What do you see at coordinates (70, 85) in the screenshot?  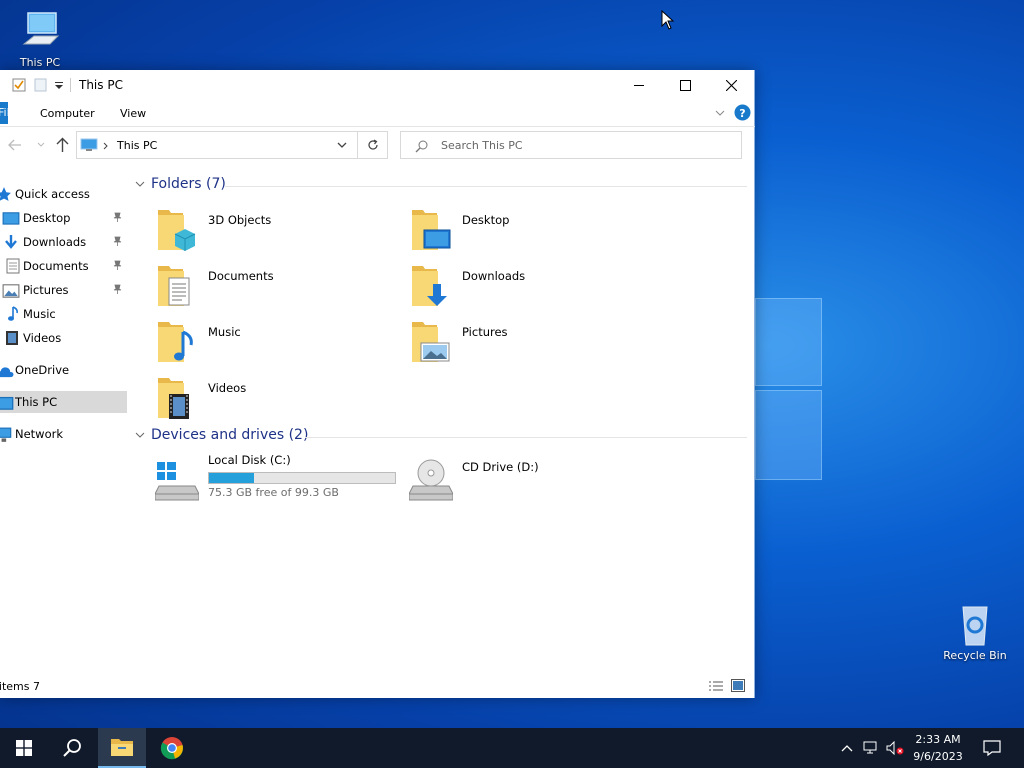 I see `divider` at bounding box center [70, 85].